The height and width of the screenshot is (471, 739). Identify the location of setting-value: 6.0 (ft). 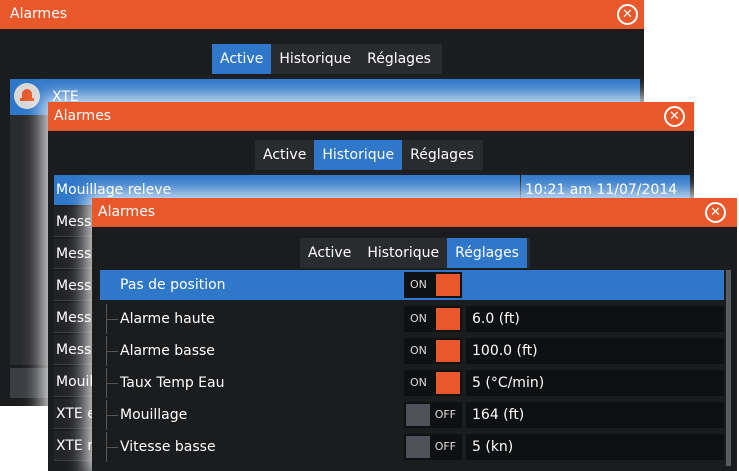
(595, 319).